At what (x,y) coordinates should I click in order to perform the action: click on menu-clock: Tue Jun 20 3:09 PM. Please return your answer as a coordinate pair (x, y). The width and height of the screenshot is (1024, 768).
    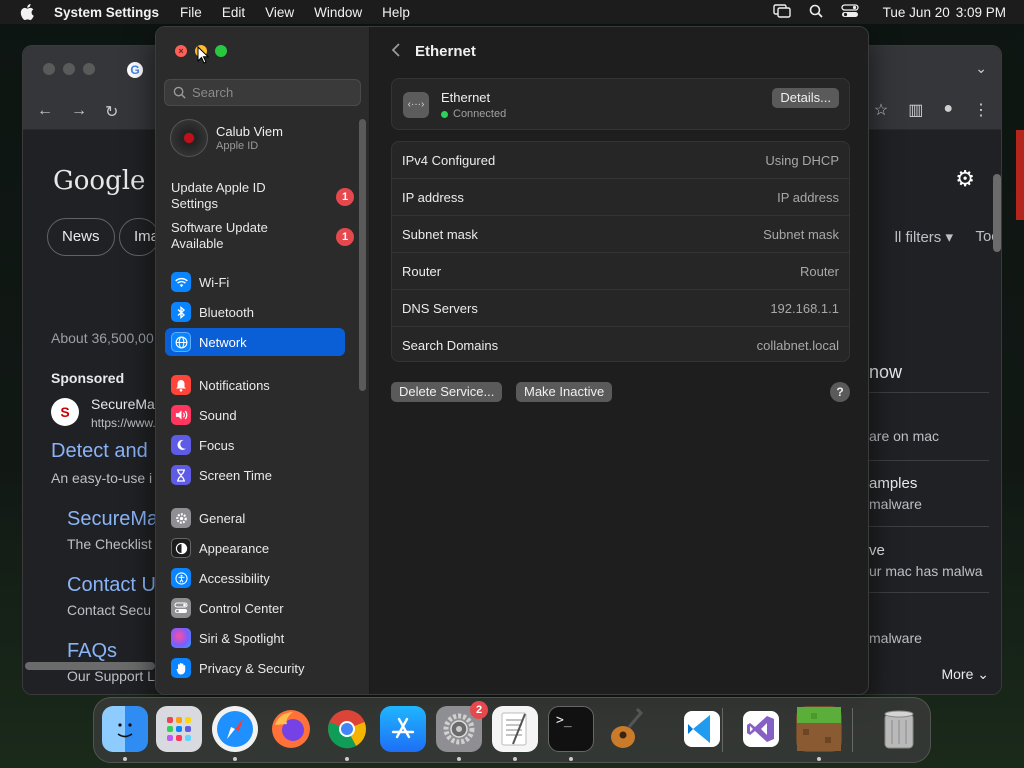
    Looking at the image, I should click on (941, 12).